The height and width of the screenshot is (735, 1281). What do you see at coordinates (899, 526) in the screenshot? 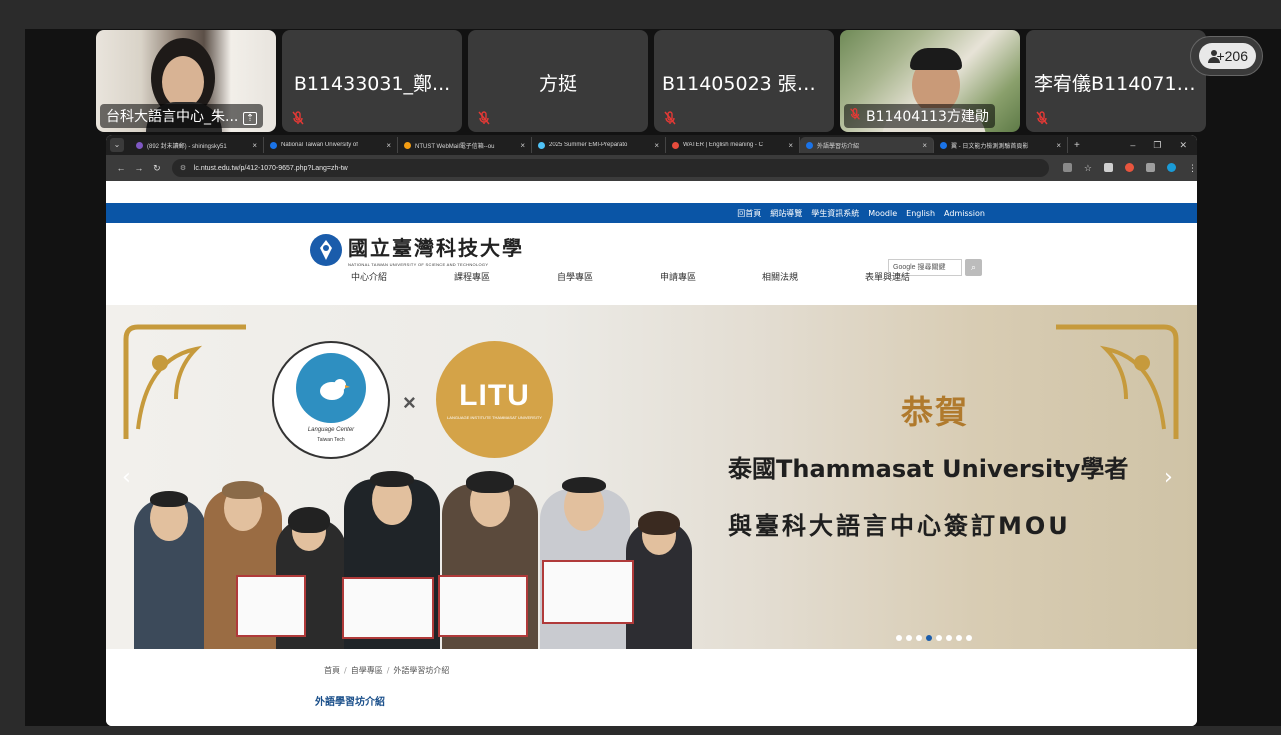
I see `banner-headline-line2: 與臺科大語言中心簽訂MOU` at bounding box center [899, 526].